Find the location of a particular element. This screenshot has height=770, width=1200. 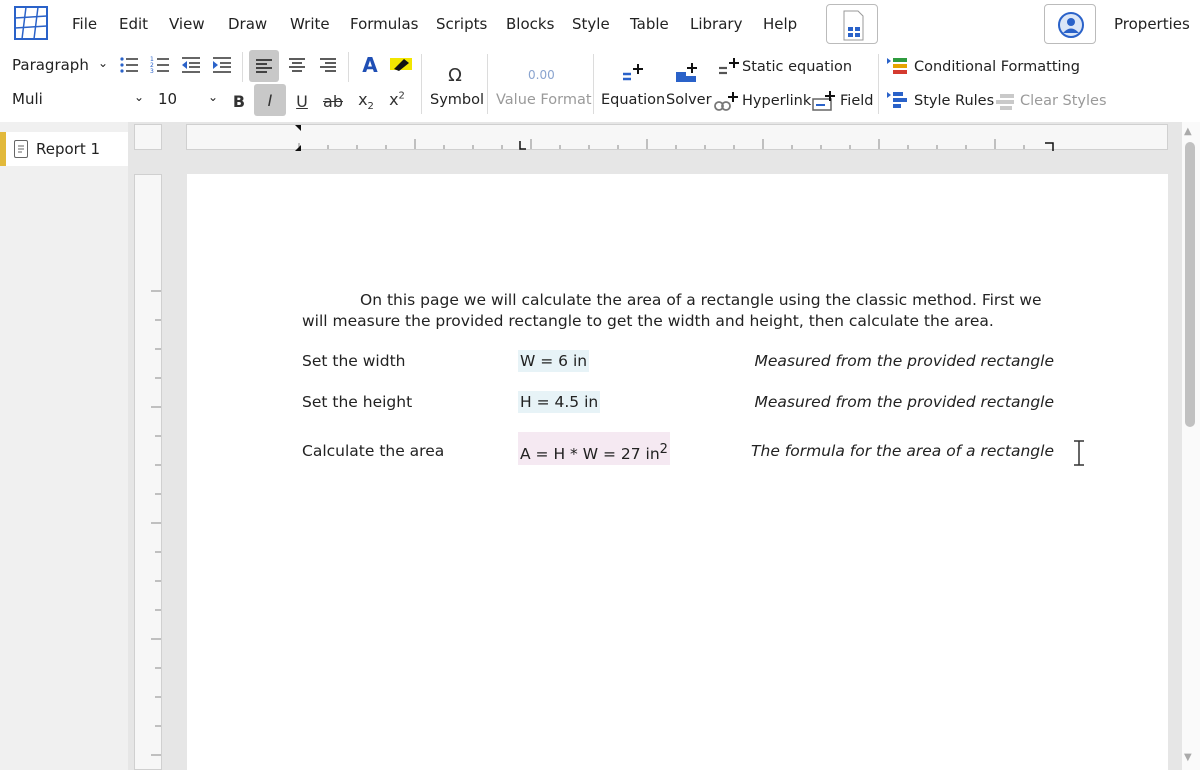

area-equation-text: A = H * W = 27 in is located at coordinates (590, 454).